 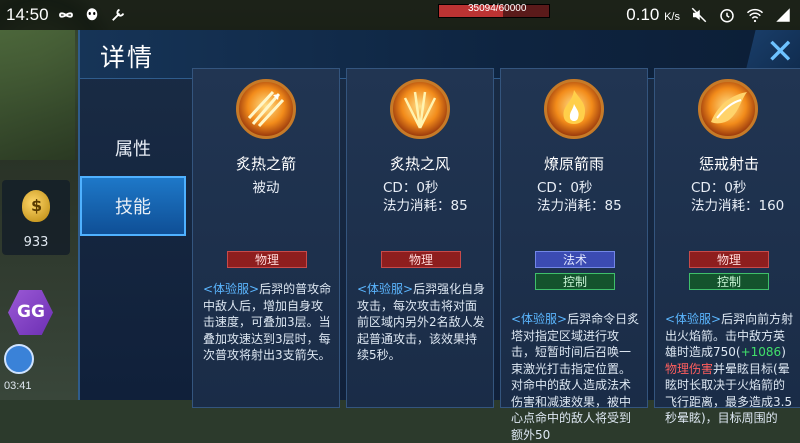 What do you see at coordinates (117, 14) in the screenshot?
I see `wrench-icon` at bounding box center [117, 14].